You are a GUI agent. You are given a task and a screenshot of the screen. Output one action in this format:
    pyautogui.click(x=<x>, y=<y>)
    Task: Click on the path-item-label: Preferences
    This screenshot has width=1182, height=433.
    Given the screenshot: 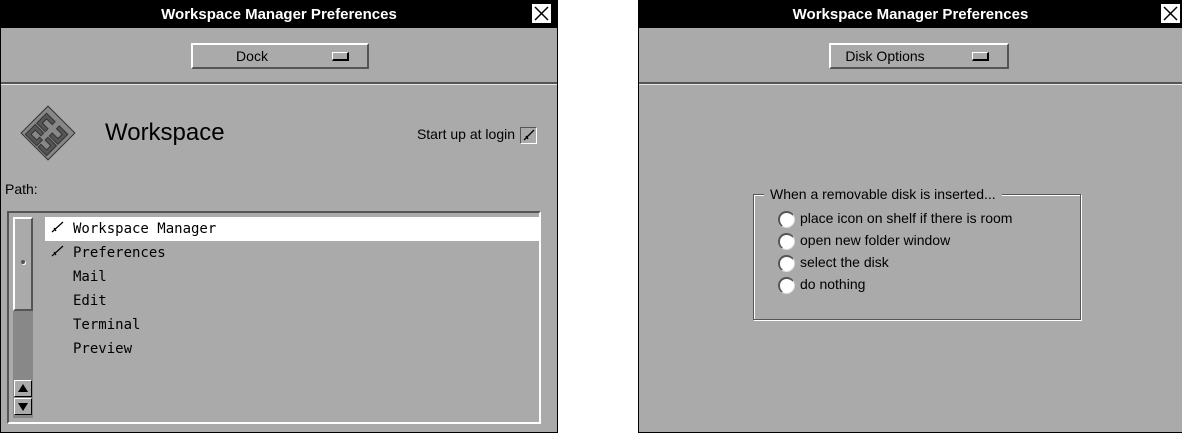 What is the action you would take?
    pyautogui.click(x=119, y=253)
    